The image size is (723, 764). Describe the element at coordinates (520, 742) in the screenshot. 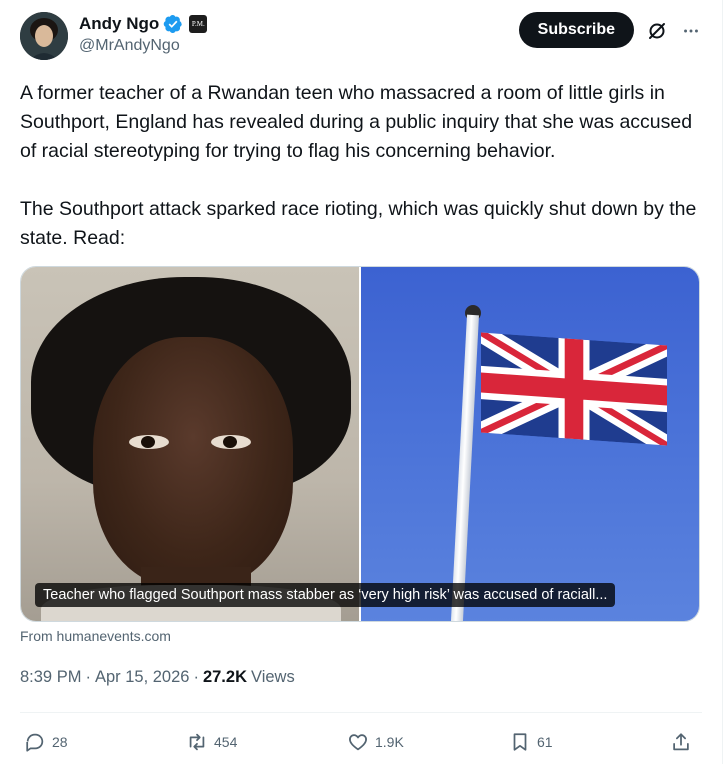

I see `bookmark-icon` at that location.